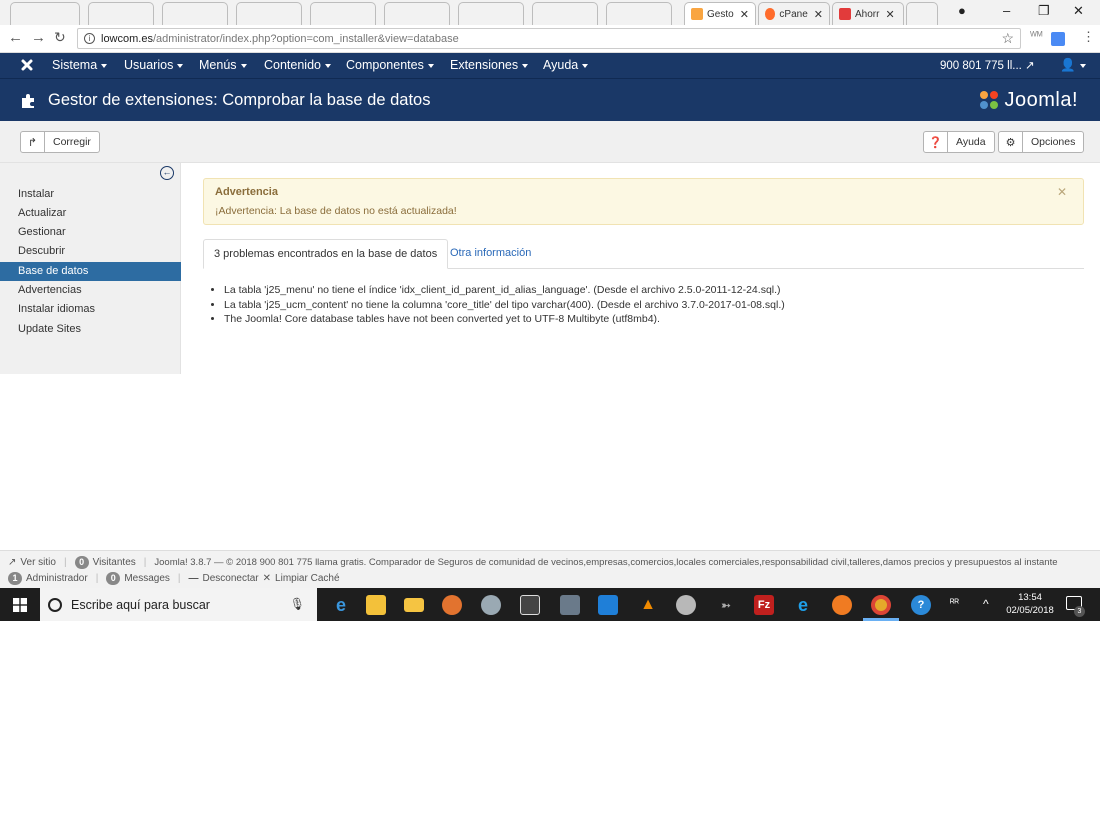 The height and width of the screenshot is (815, 1100). I want to click on bookmark-star-icon: ☆, so click(1007, 38).